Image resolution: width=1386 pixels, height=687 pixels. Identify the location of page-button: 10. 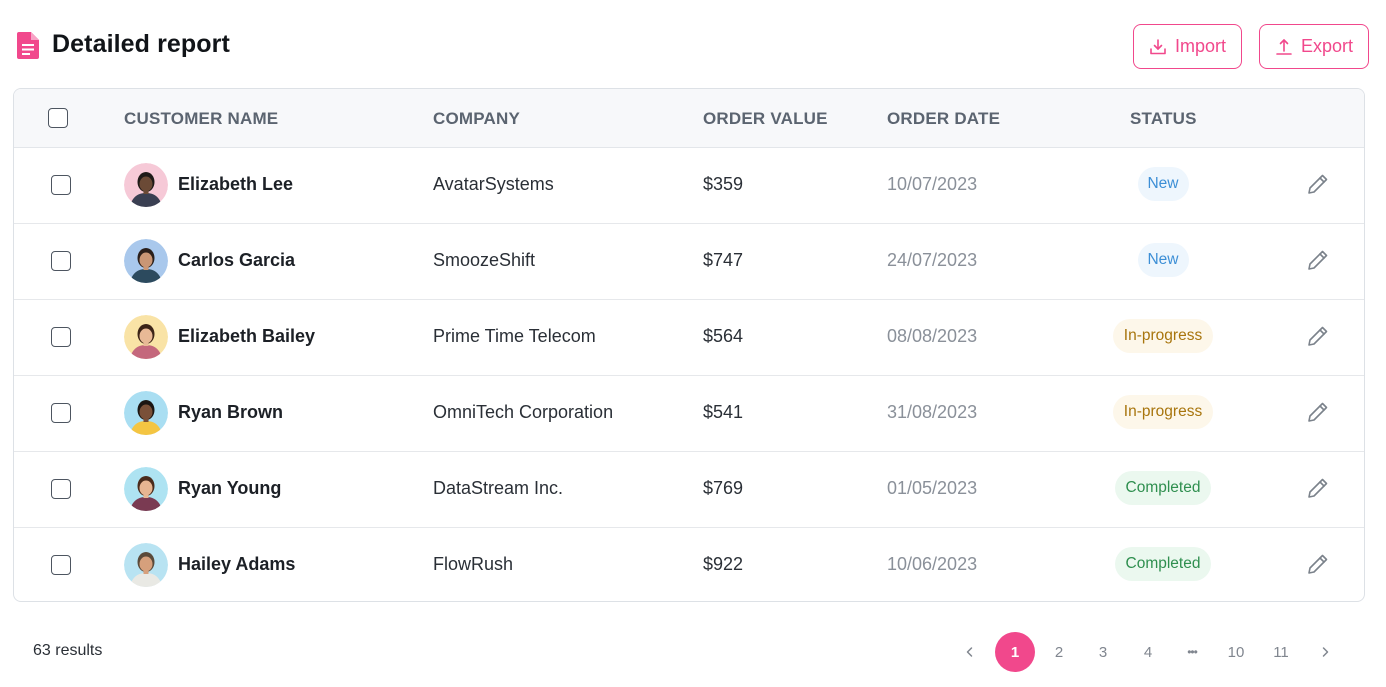
(1236, 652).